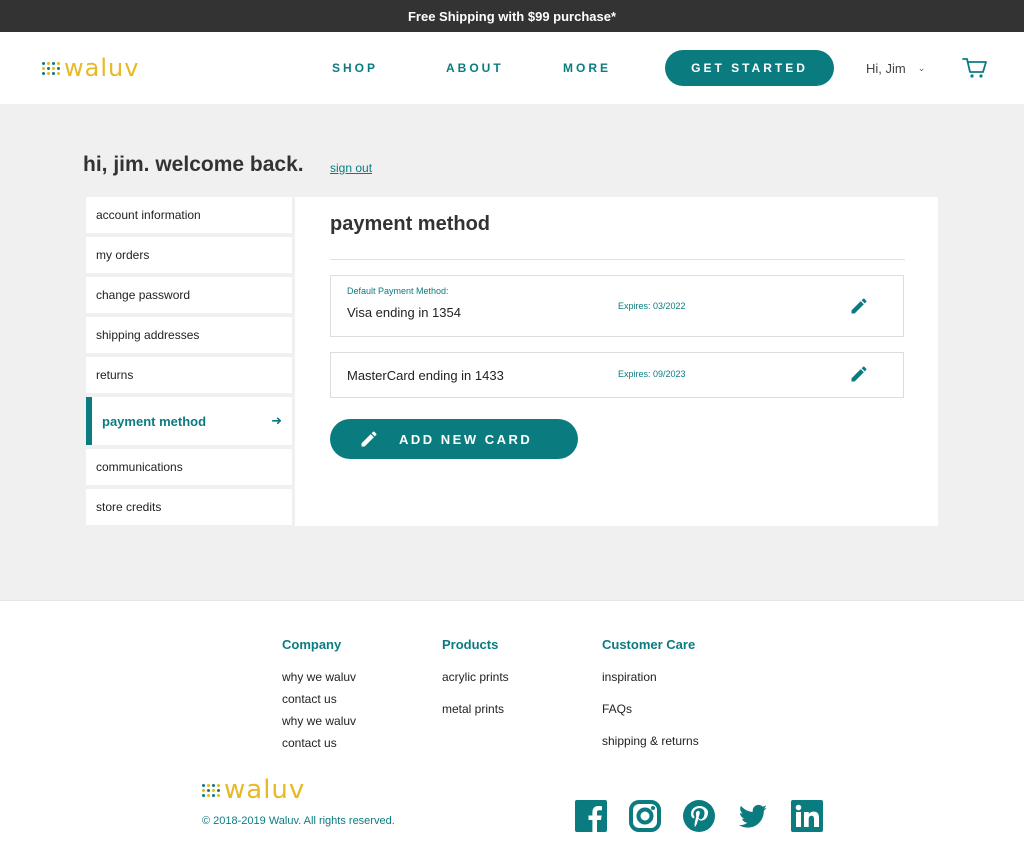  I want to click on sidebar-item-change-password: change password, so click(189, 295).